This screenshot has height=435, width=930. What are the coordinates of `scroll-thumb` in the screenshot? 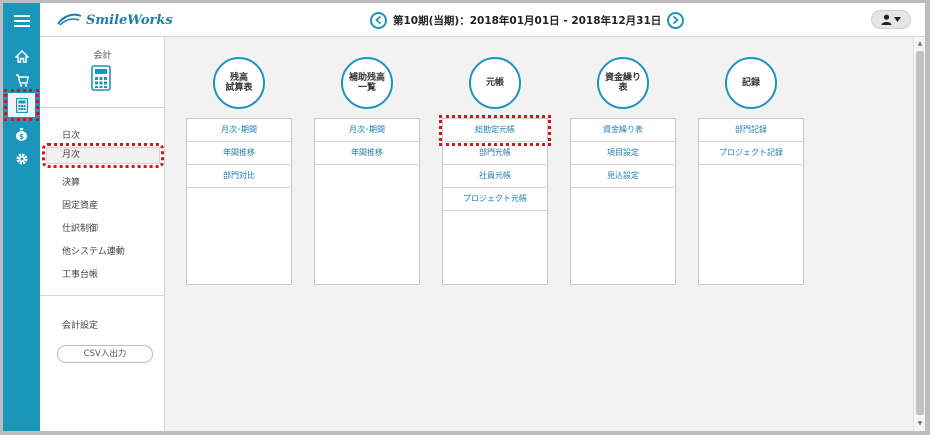 It's located at (920, 233).